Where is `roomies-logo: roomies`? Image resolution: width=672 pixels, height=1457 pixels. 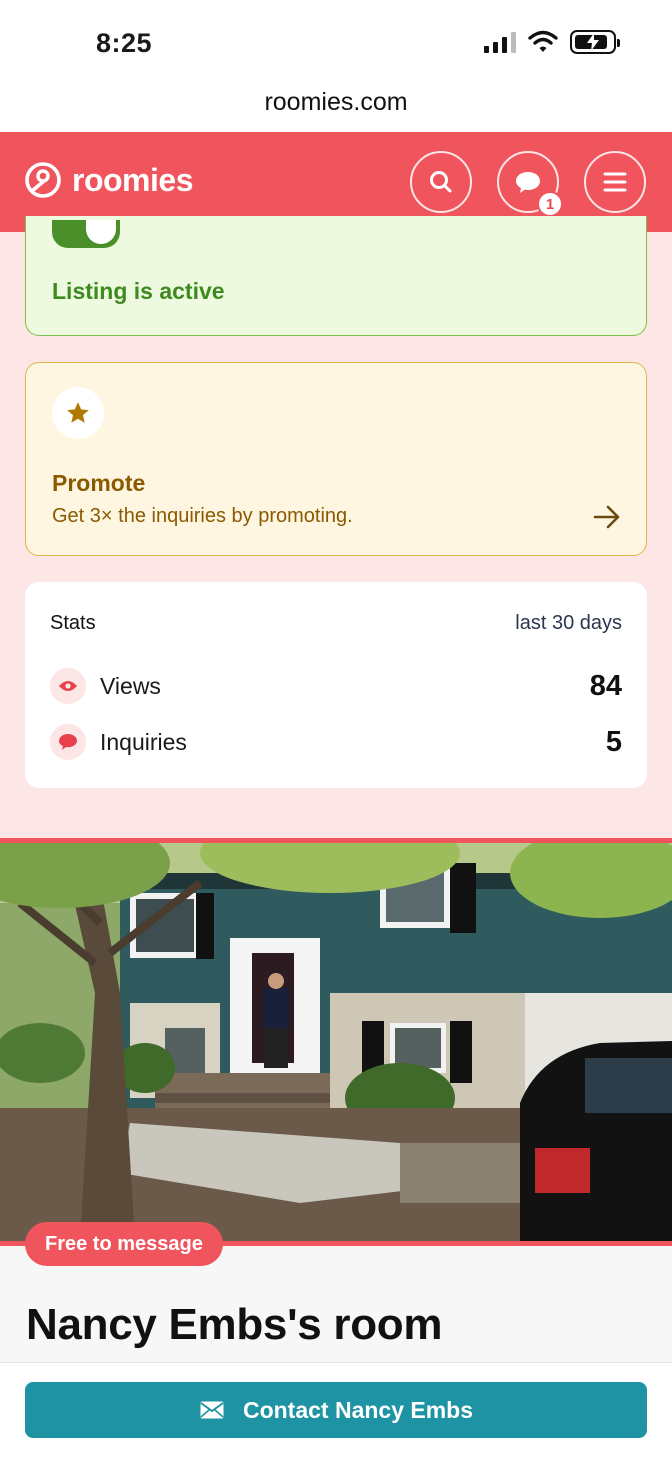
roomies-logo: roomies is located at coordinates (108, 180).